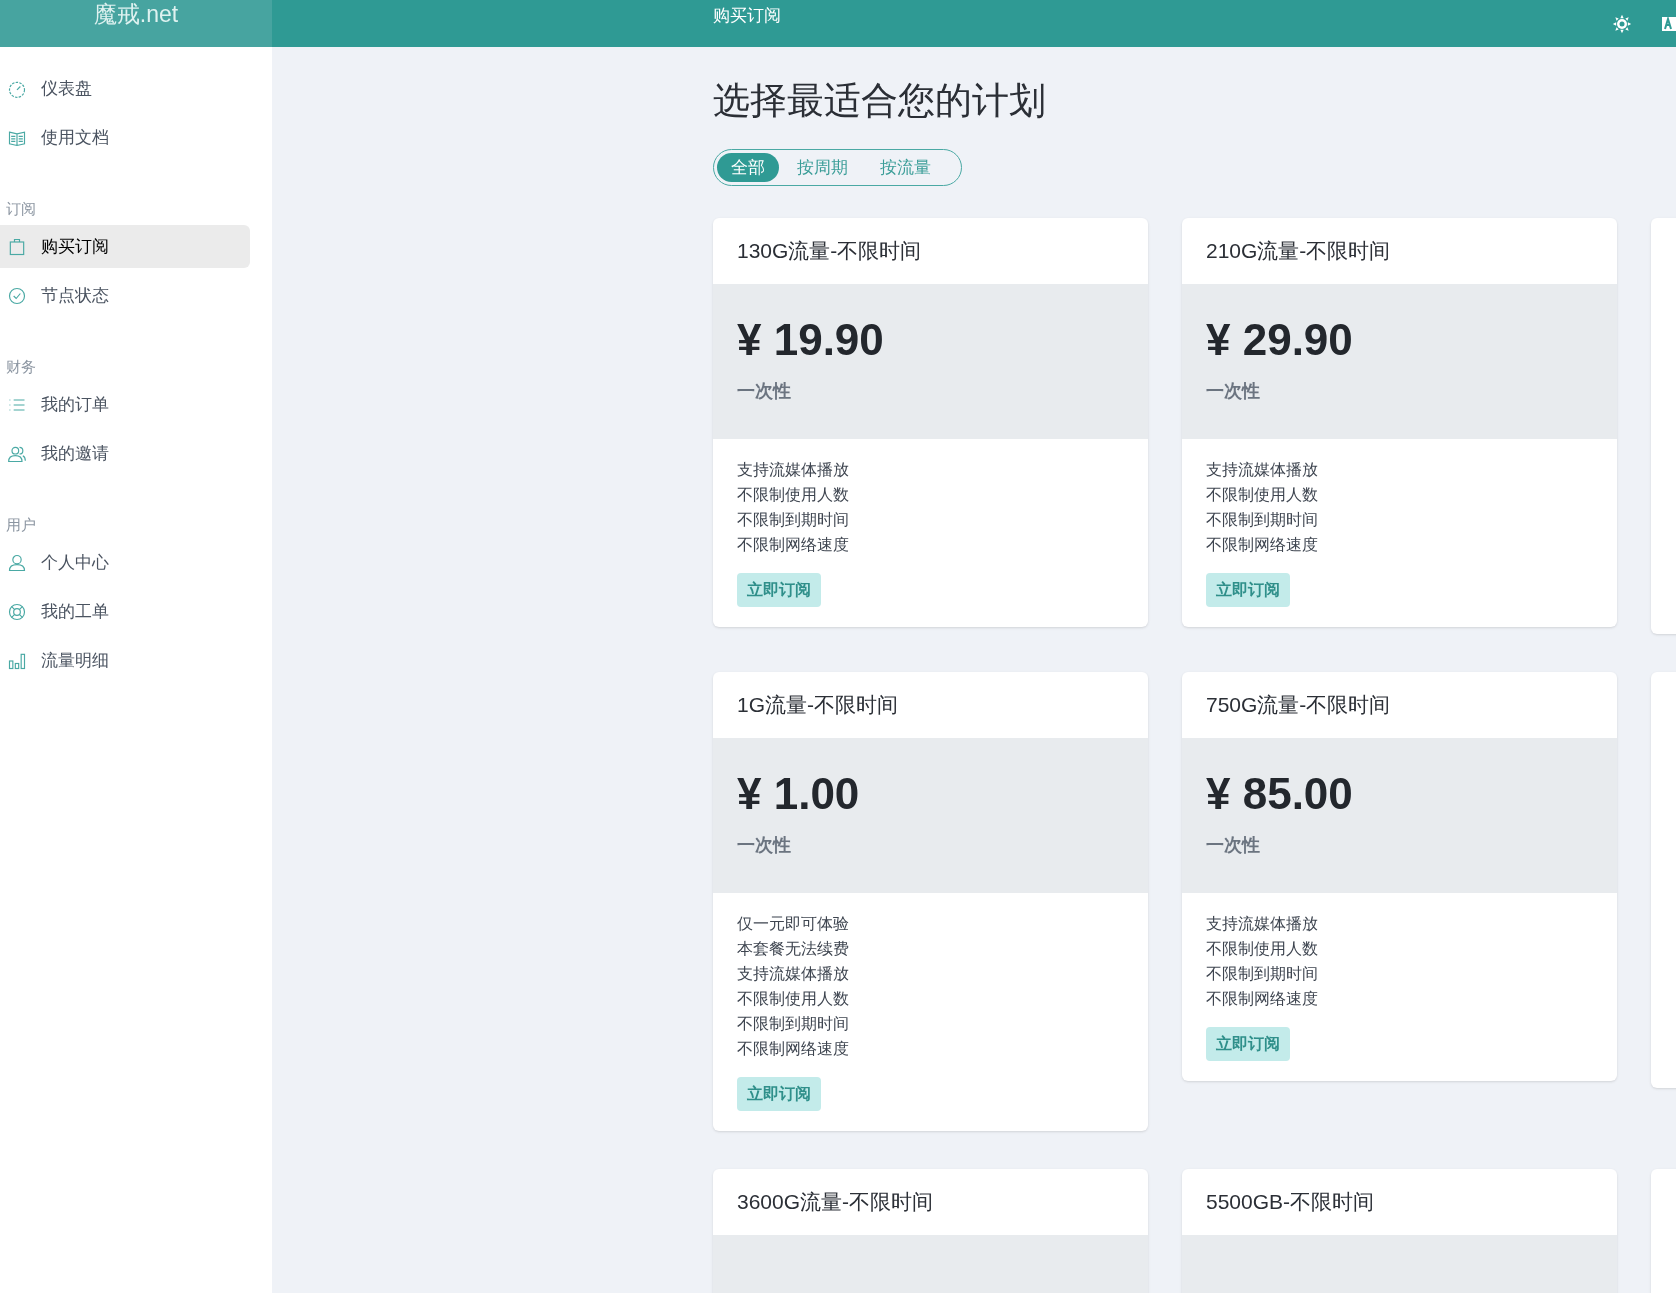 The image size is (1676, 1293). What do you see at coordinates (747, 16) in the screenshot?
I see `page-title: 购买订阅` at bounding box center [747, 16].